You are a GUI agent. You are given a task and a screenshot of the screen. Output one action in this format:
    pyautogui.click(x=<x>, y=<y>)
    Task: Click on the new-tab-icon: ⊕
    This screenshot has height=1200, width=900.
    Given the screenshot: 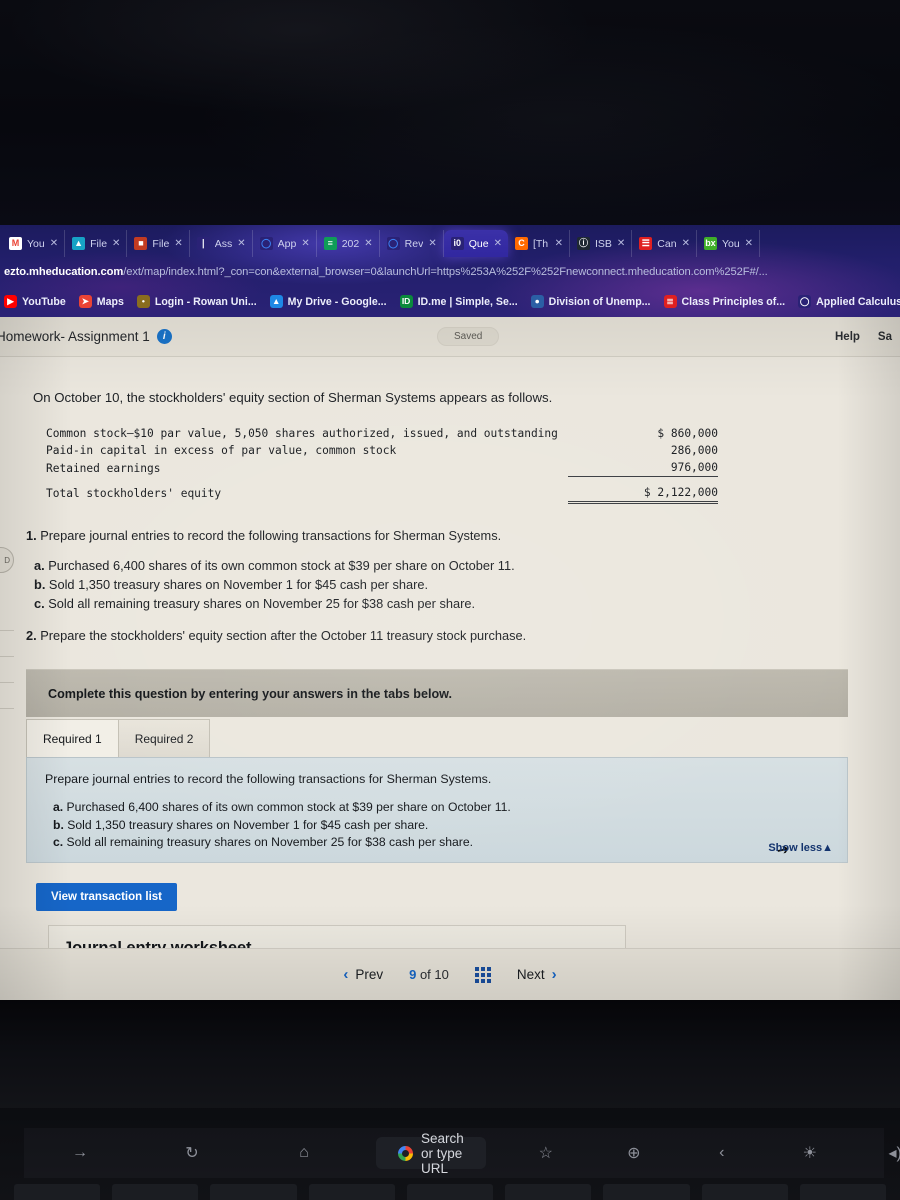 What is the action you would take?
    pyautogui.click(x=634, y=1153)
    